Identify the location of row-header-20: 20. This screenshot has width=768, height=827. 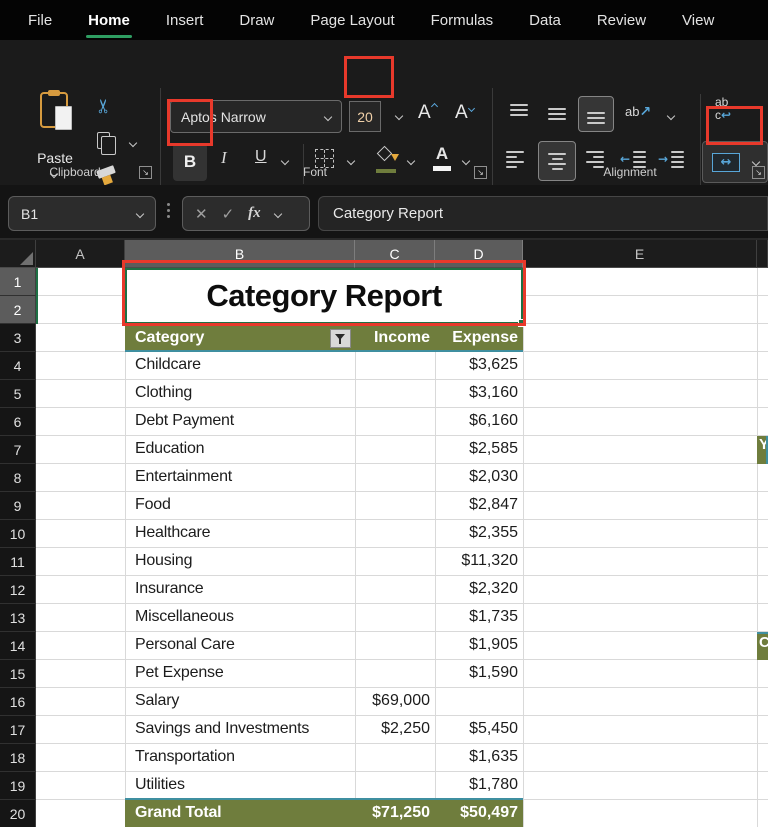
(18, 813).